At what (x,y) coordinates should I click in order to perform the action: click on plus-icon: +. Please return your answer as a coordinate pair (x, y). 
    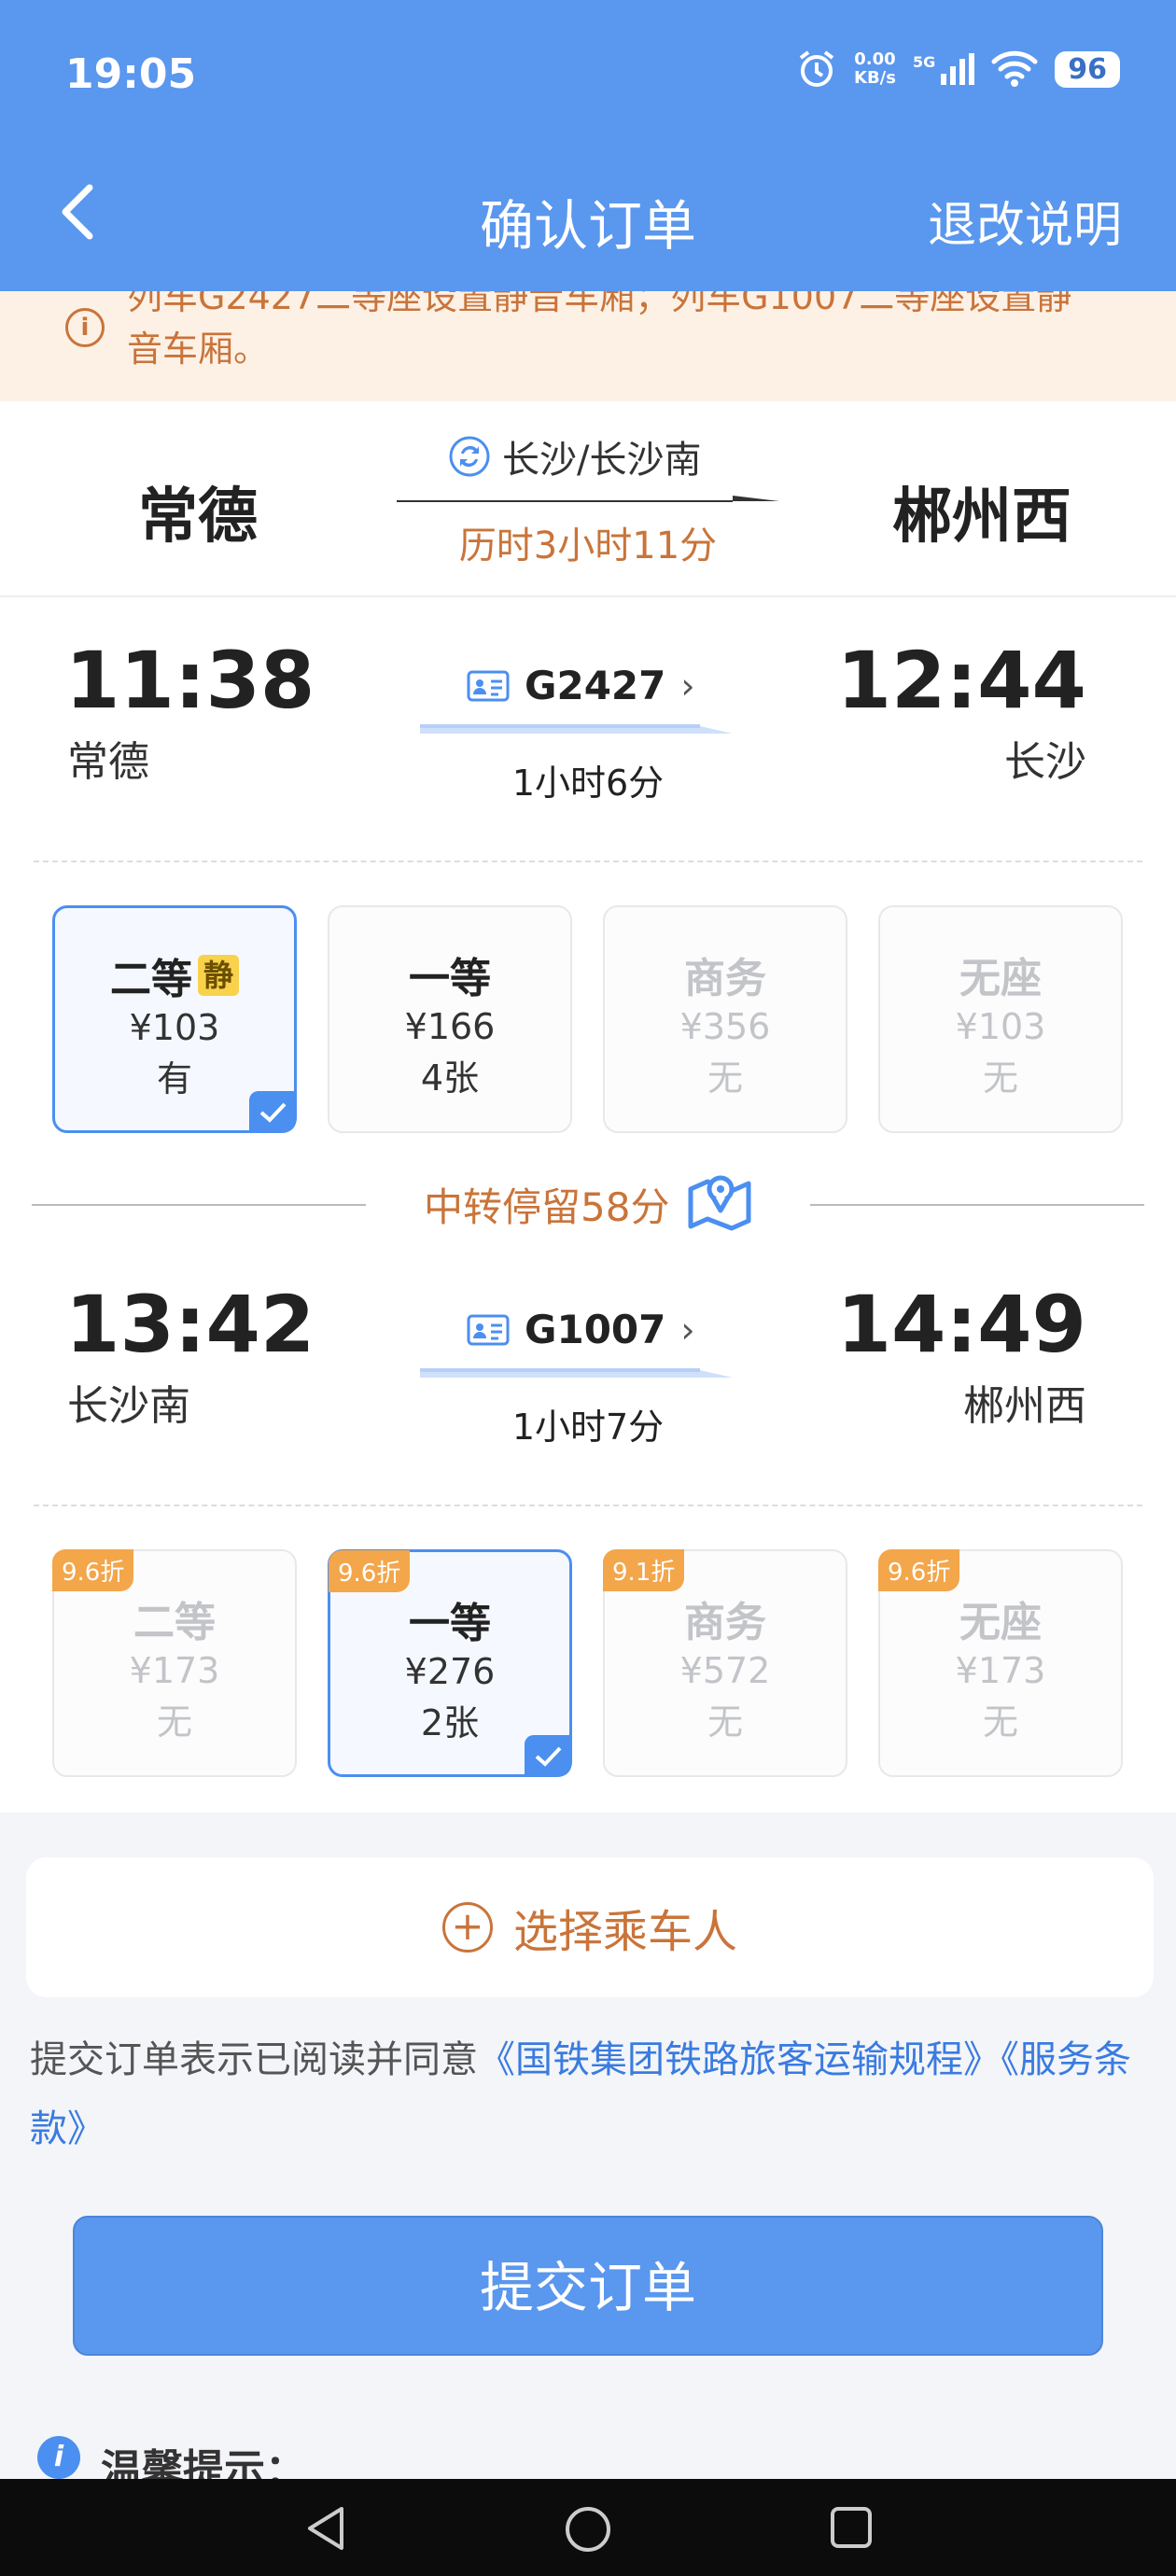
    Looking at the image, I should click on (467, 1928).